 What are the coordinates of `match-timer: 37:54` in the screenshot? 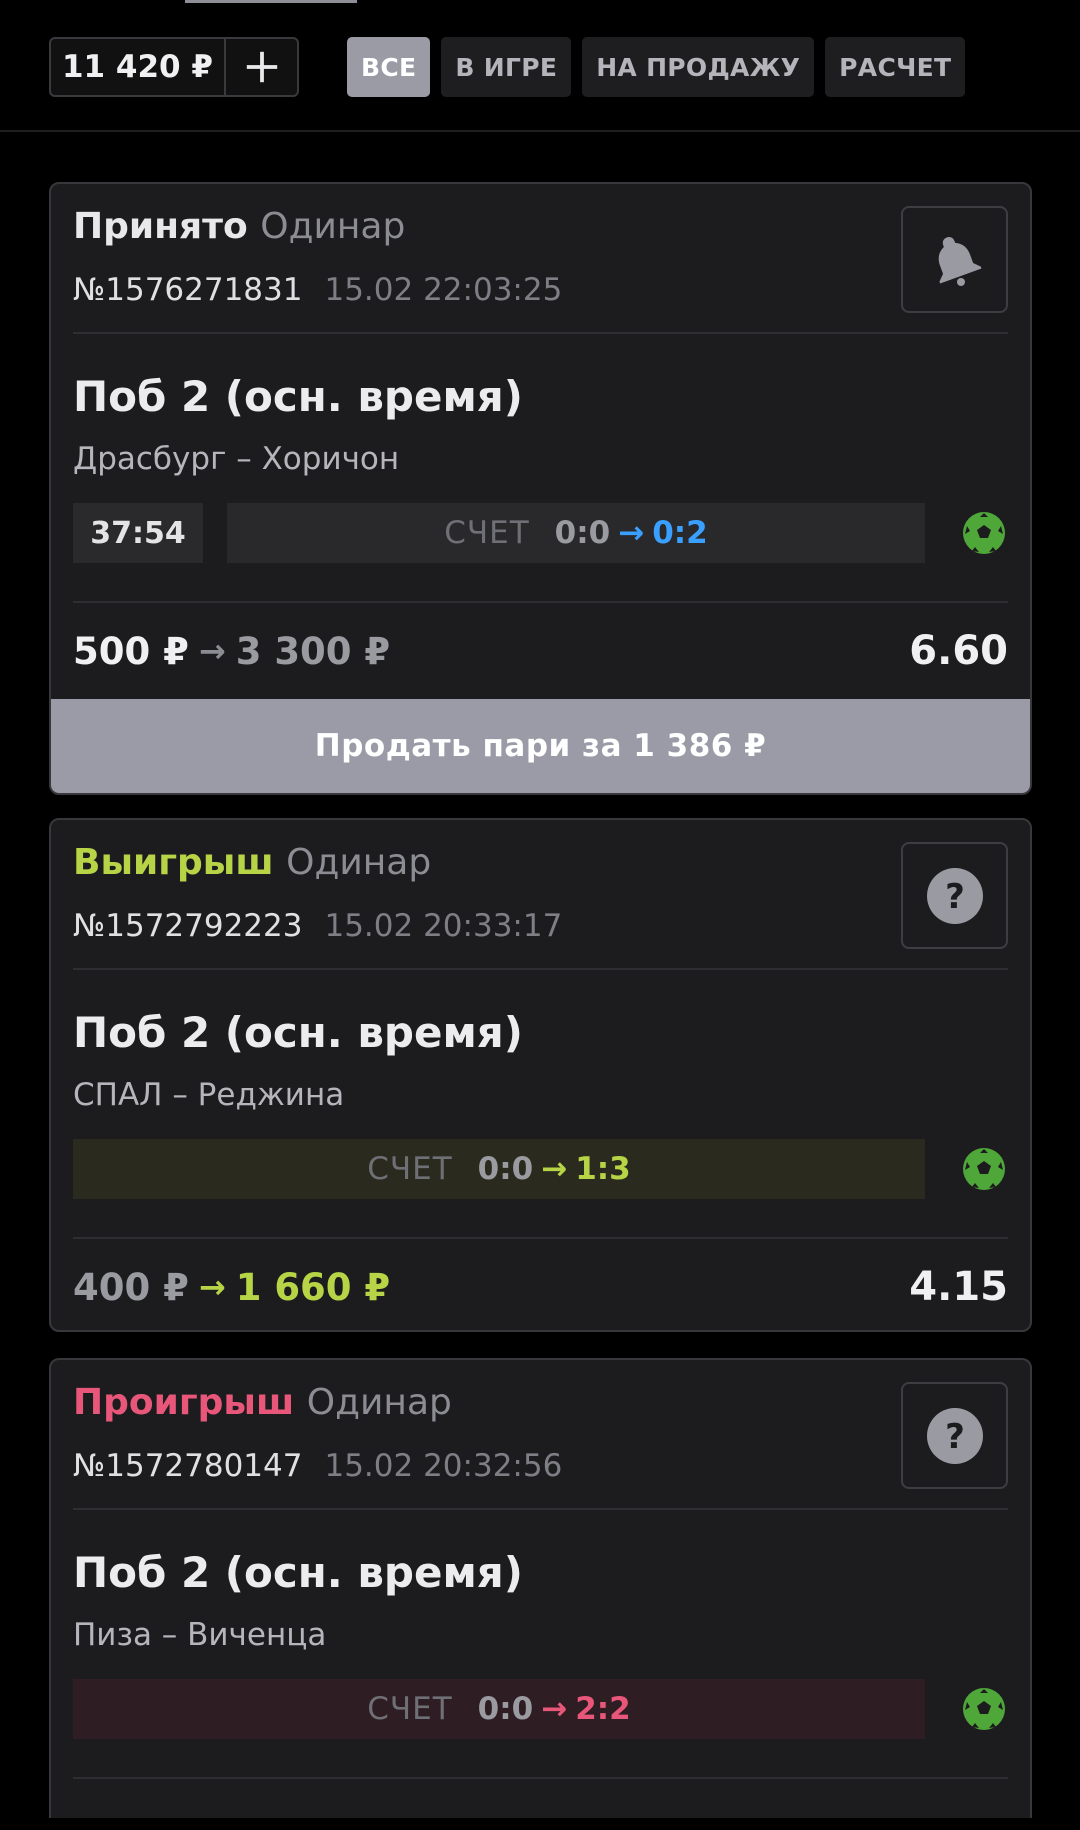 It's located at (138, 533).